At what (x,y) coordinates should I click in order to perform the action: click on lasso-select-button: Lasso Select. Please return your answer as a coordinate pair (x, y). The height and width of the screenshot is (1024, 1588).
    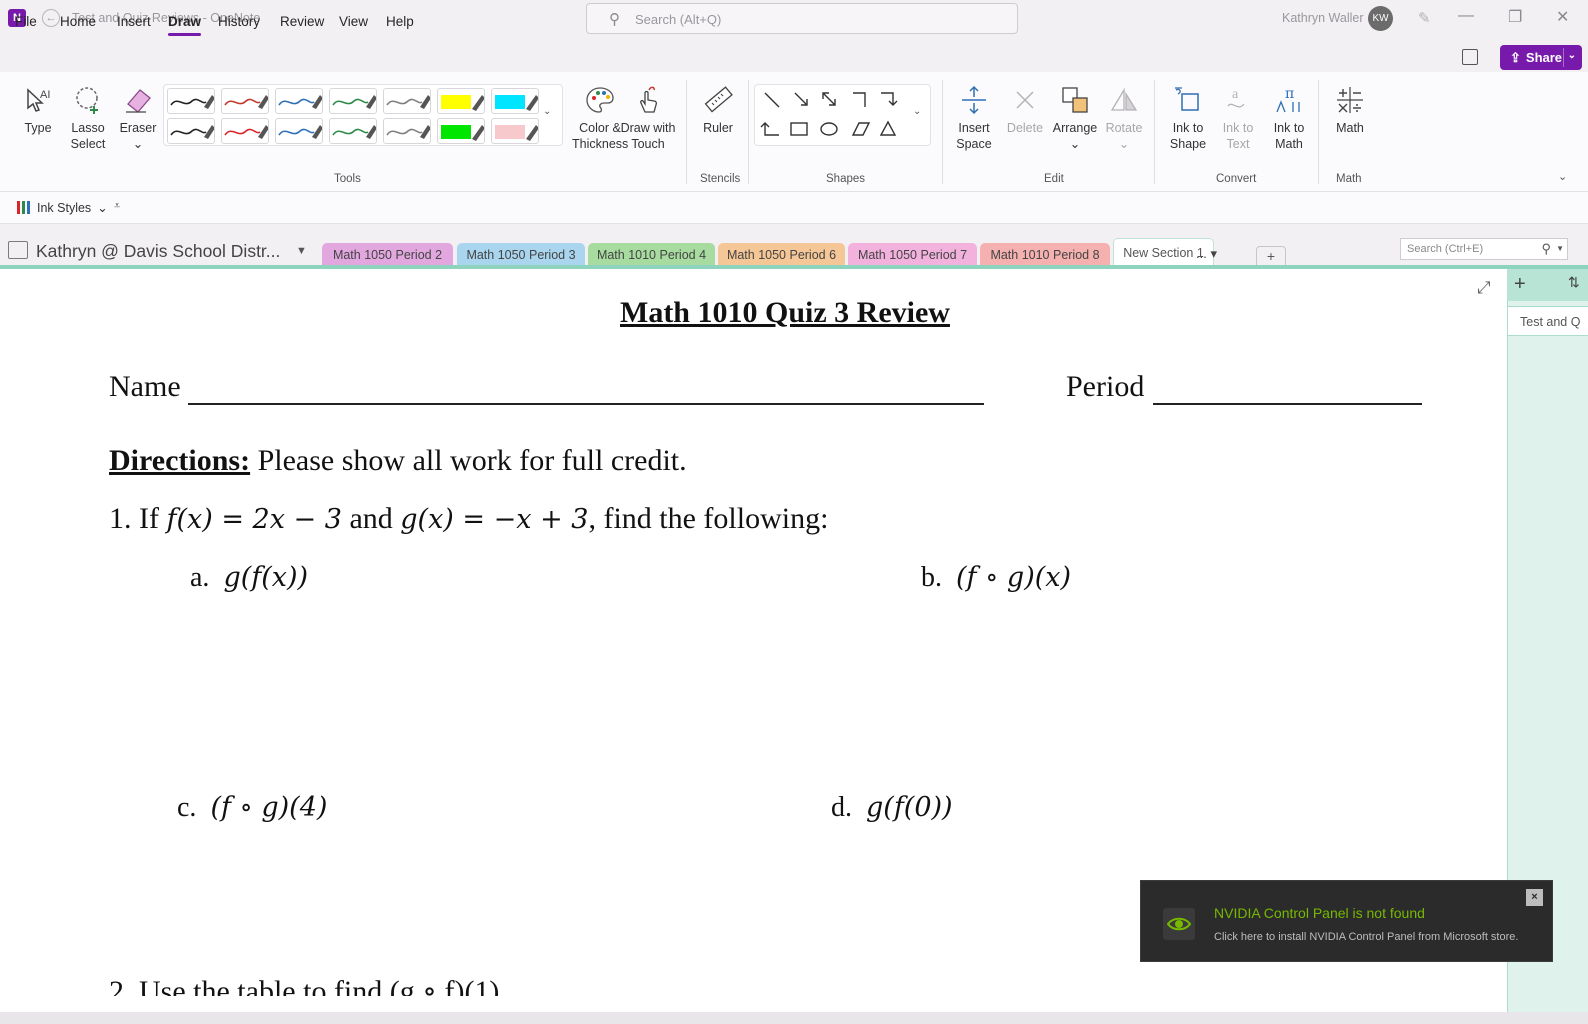
    Looking at the image, I should click on (88, 118).